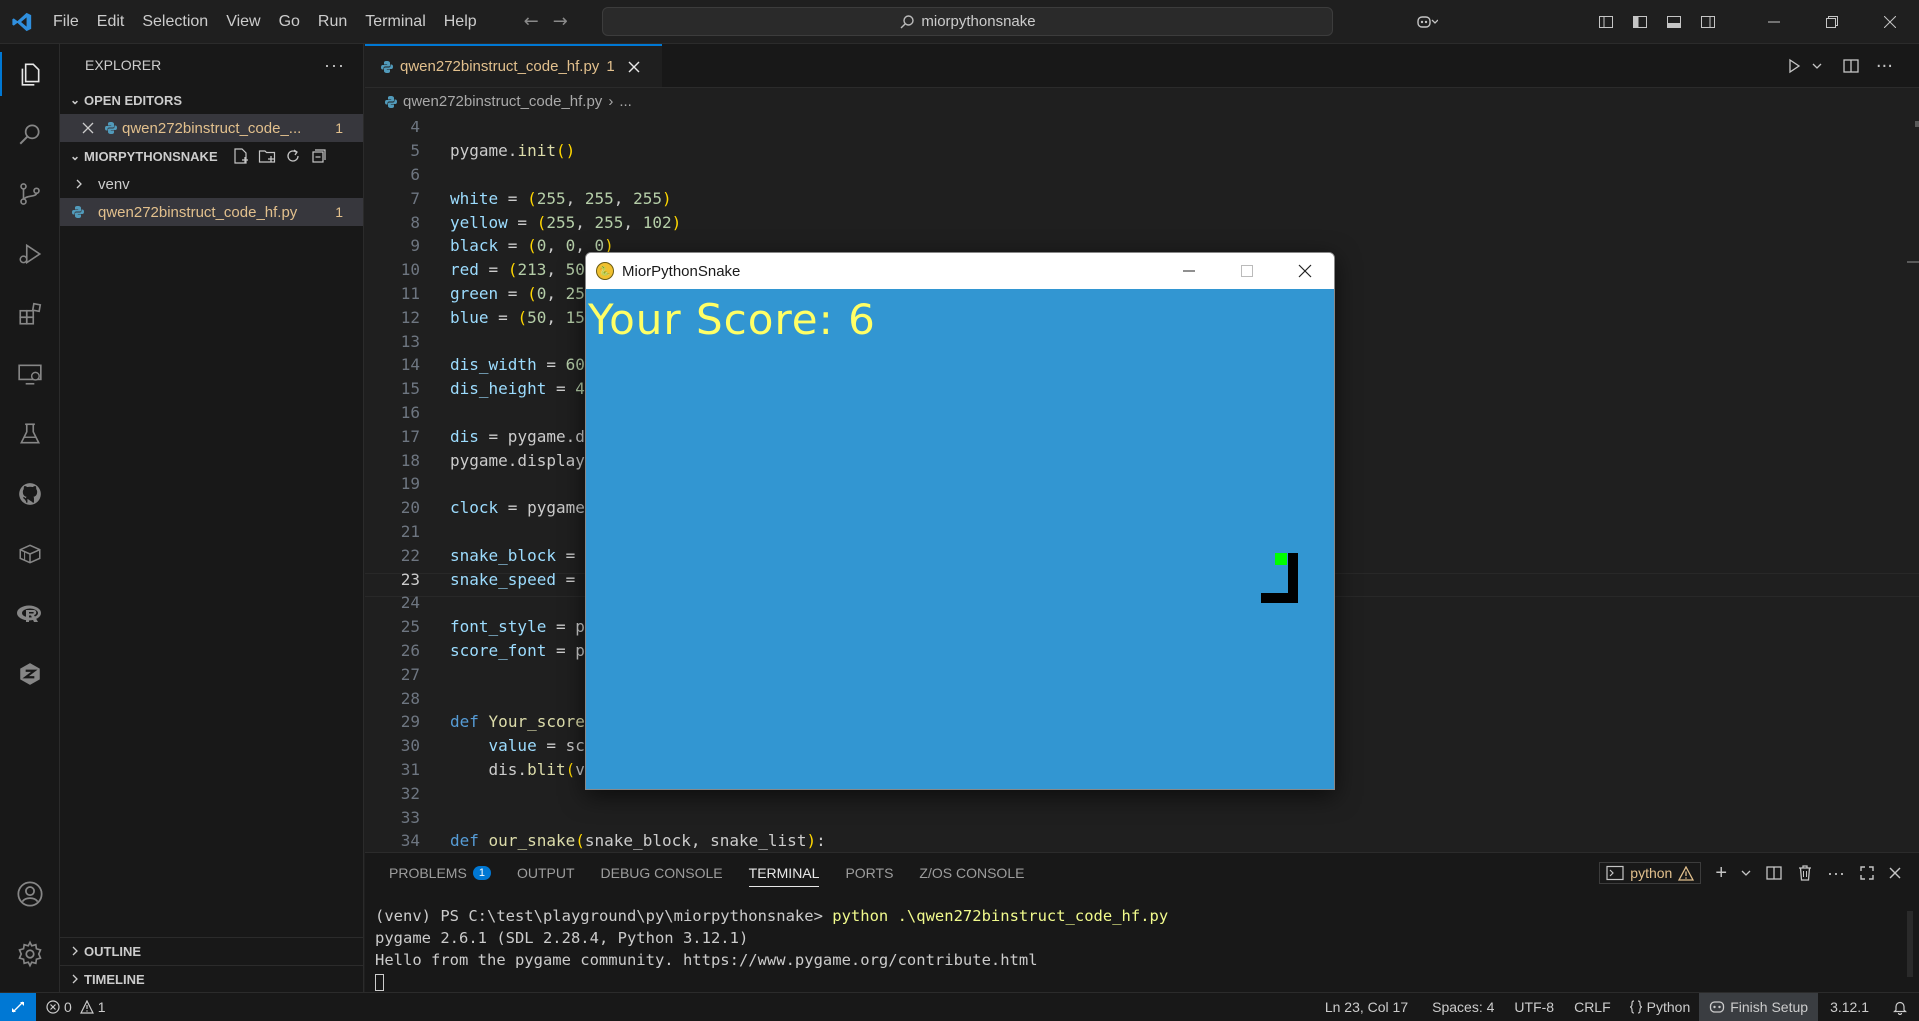  What do you see at coordinates (1463, 1007) in the screenshot?
I see `indentation: Spaces: 4` at bounding box center [1463, 1007].